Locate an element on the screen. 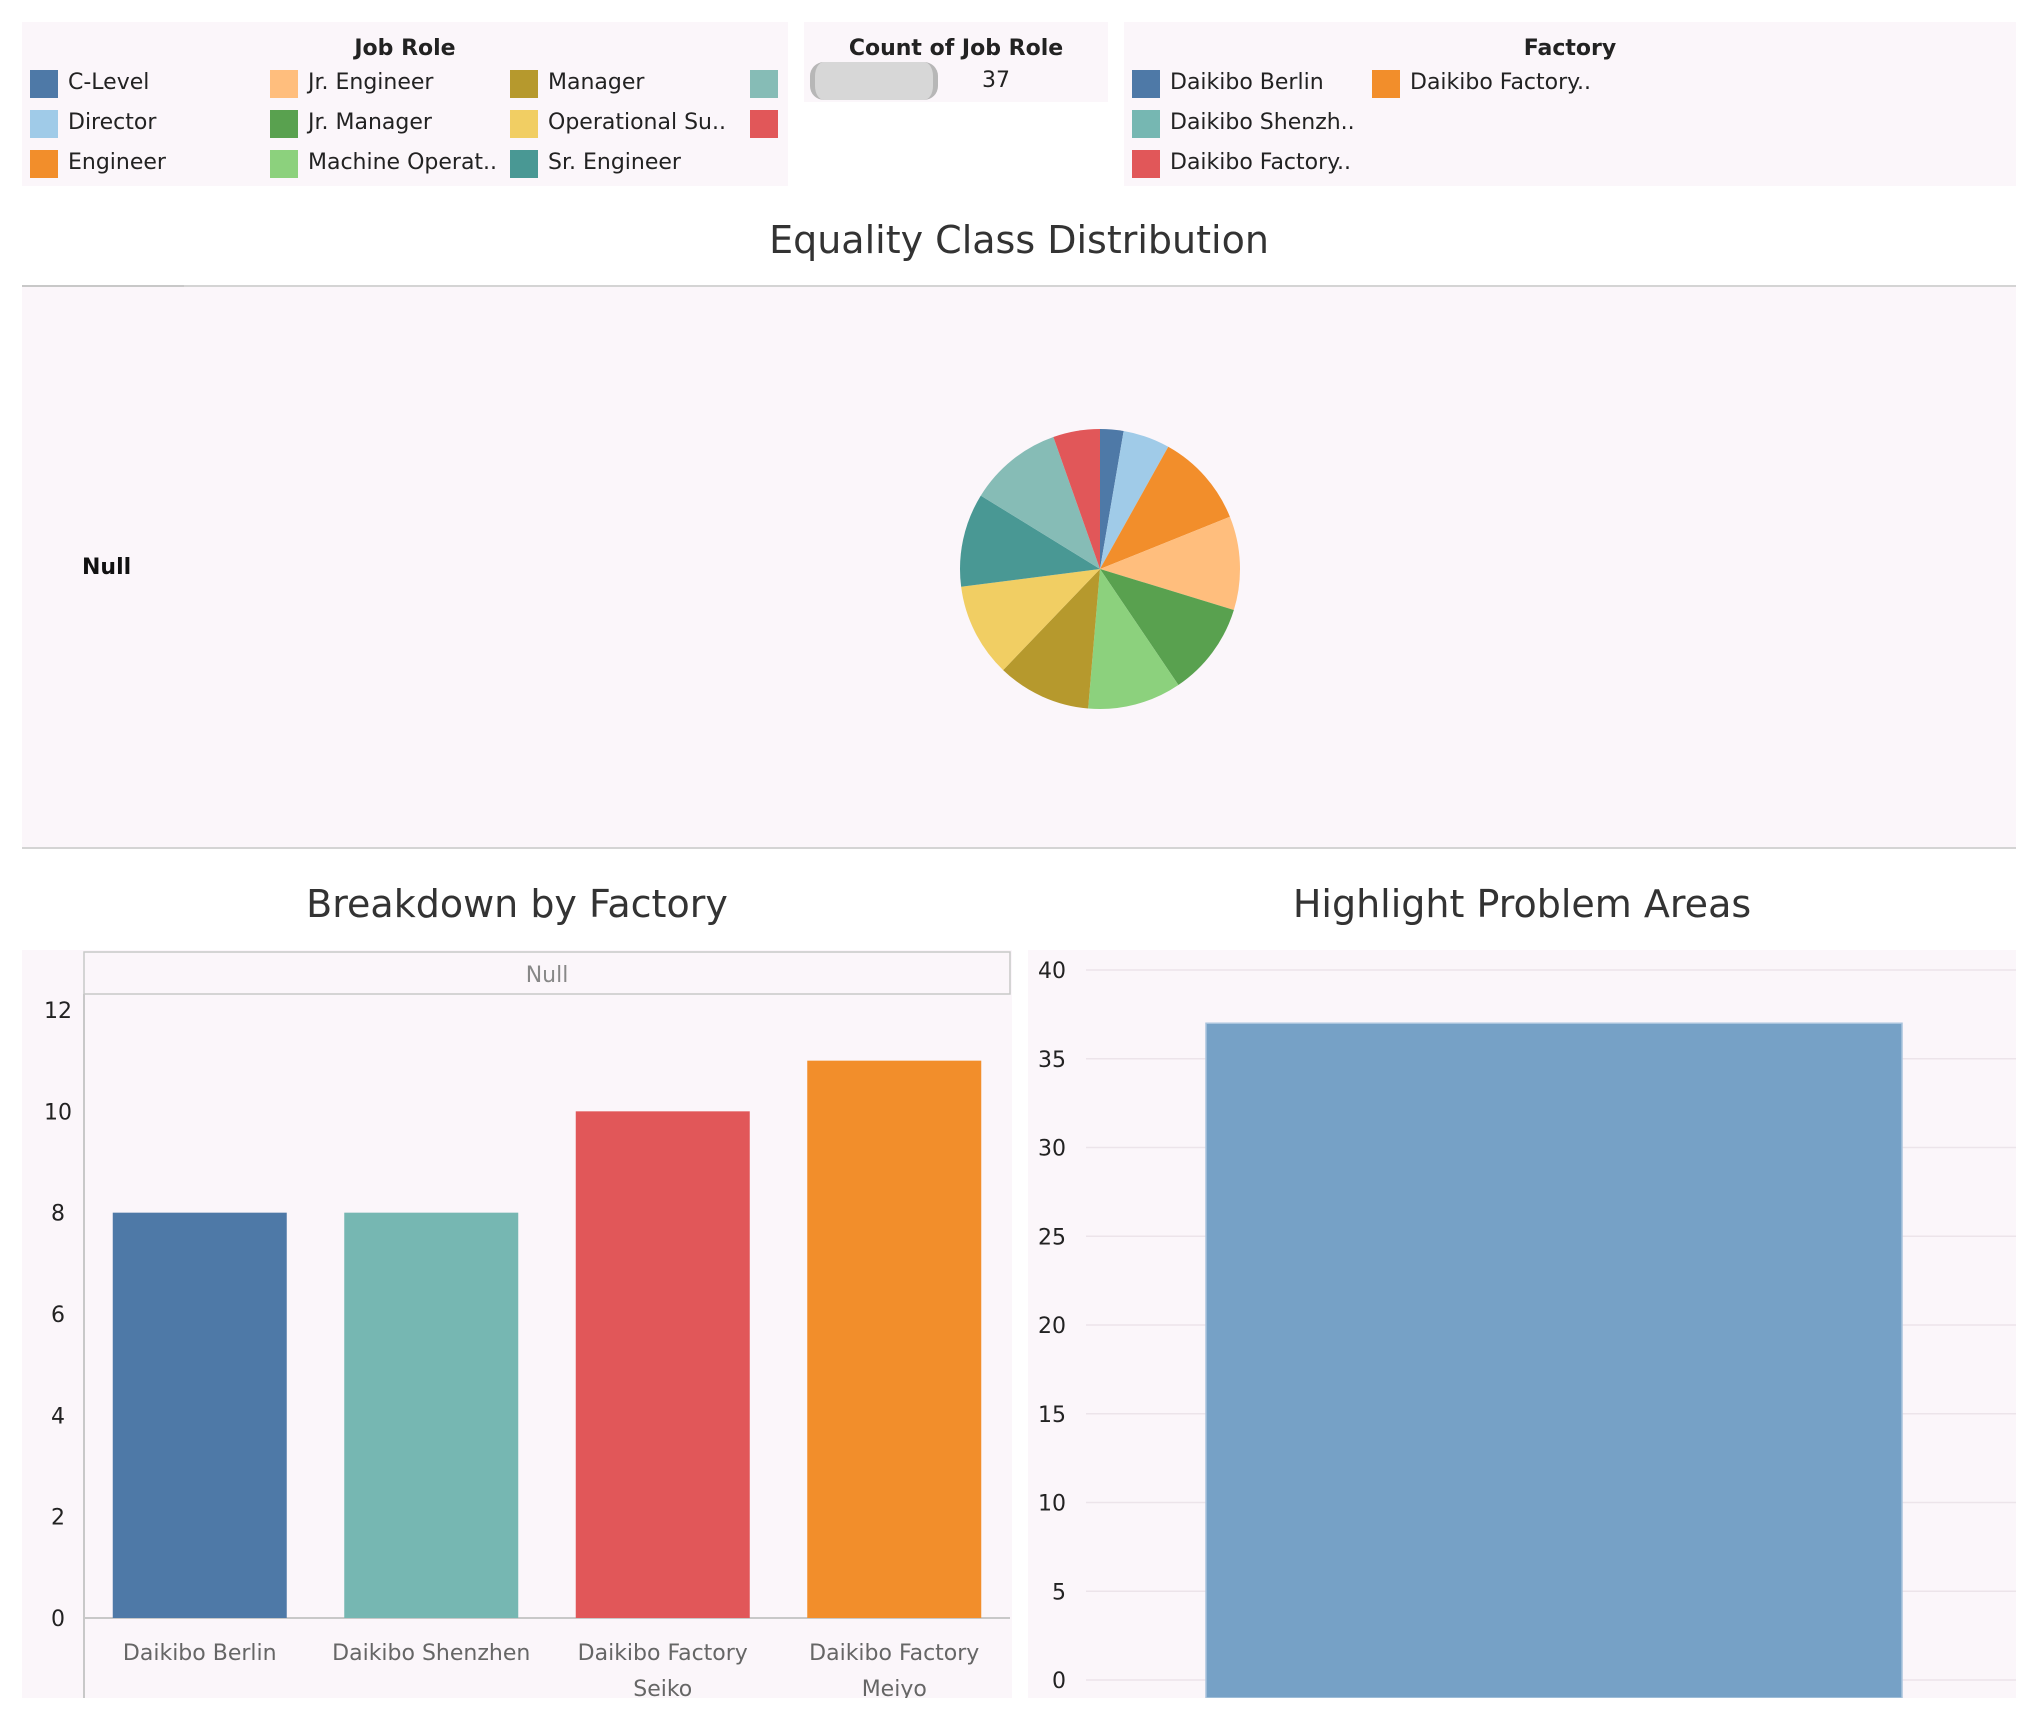 The width and height of the screenshot is (2038, 1718). y-tick-label: 2 is located at coordinates (58, 1518).